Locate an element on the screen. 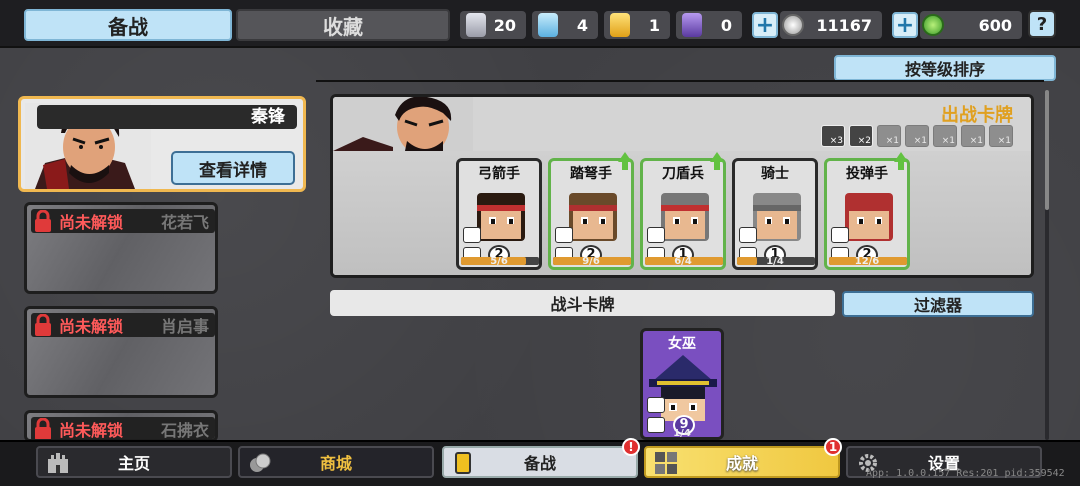 Image resolution: width=1080 pixels, height=486 pixels. nav-home-button: 主页 is located at coordinates (134, 462).